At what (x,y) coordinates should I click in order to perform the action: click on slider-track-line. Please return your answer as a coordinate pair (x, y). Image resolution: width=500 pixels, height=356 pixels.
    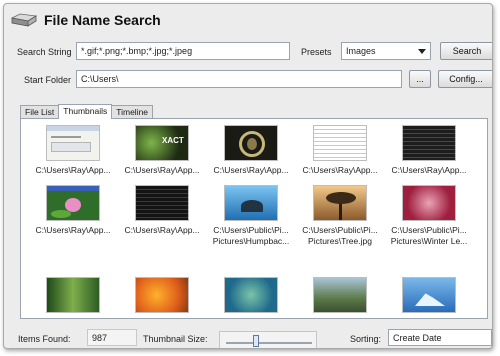
    Looking at the image, I should click on (269, 343).